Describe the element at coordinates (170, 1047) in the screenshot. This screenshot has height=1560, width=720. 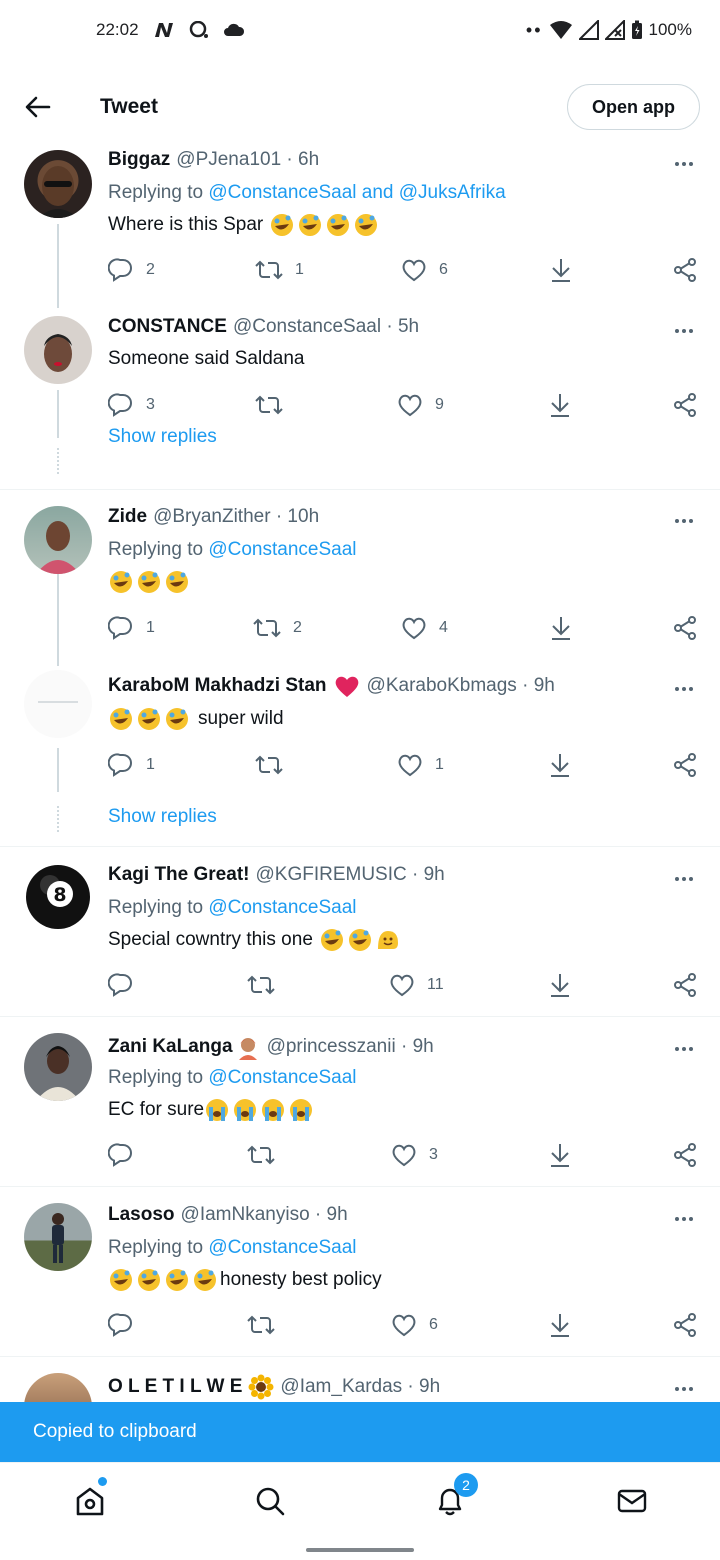
I see `display-name: Zani KaLanga` at that location.